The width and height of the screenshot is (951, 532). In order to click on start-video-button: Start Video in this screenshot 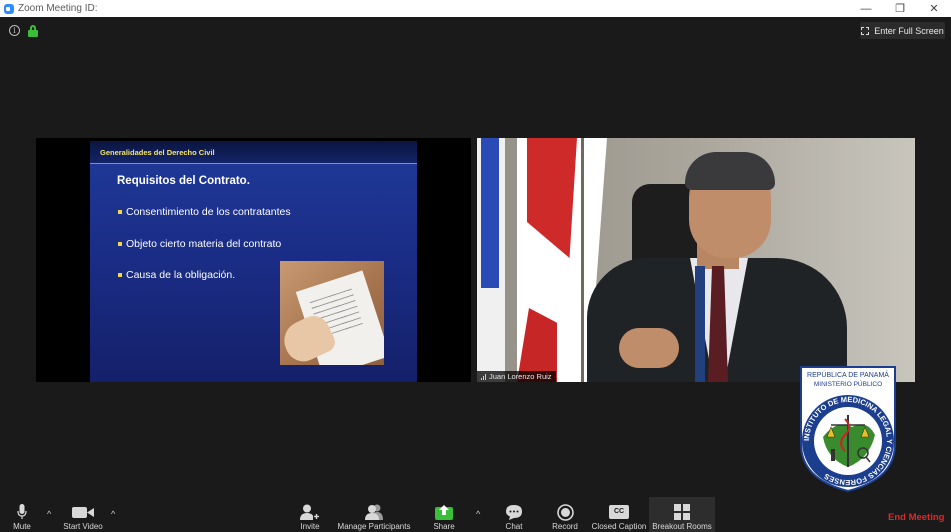, I will do `click(83, 514)`.